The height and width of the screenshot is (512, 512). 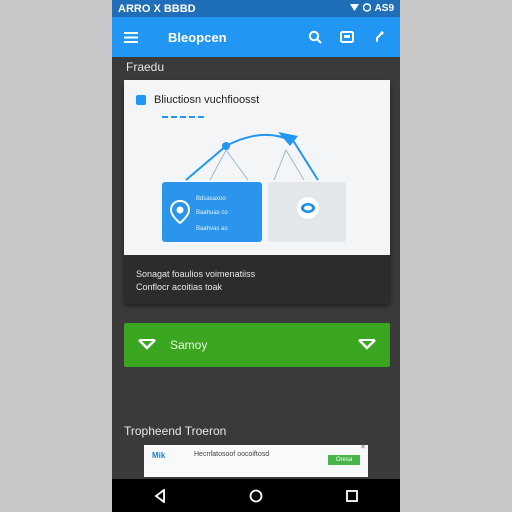 What do you see at coordinates (384, 8) in the screenshot?
I see `status-right-text: AS9` at bounding box center [384, 8].